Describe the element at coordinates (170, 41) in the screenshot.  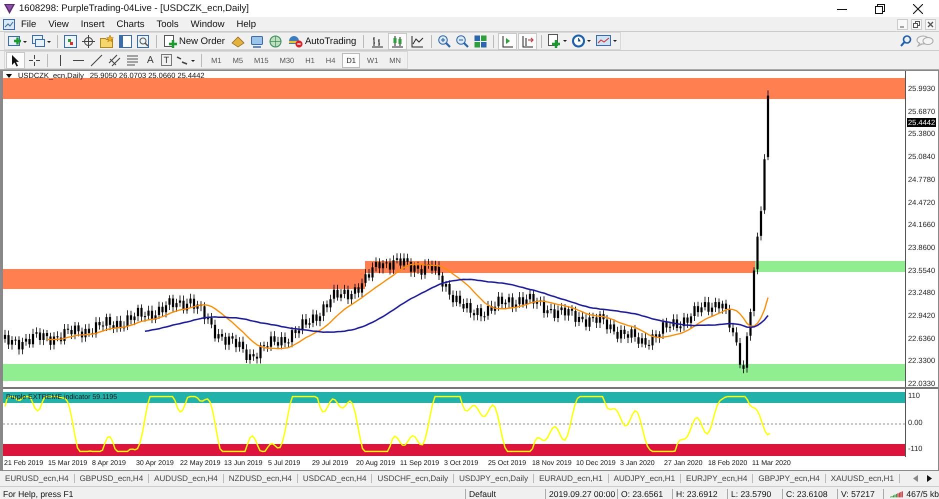
I see `document-plus-icon` at that location.